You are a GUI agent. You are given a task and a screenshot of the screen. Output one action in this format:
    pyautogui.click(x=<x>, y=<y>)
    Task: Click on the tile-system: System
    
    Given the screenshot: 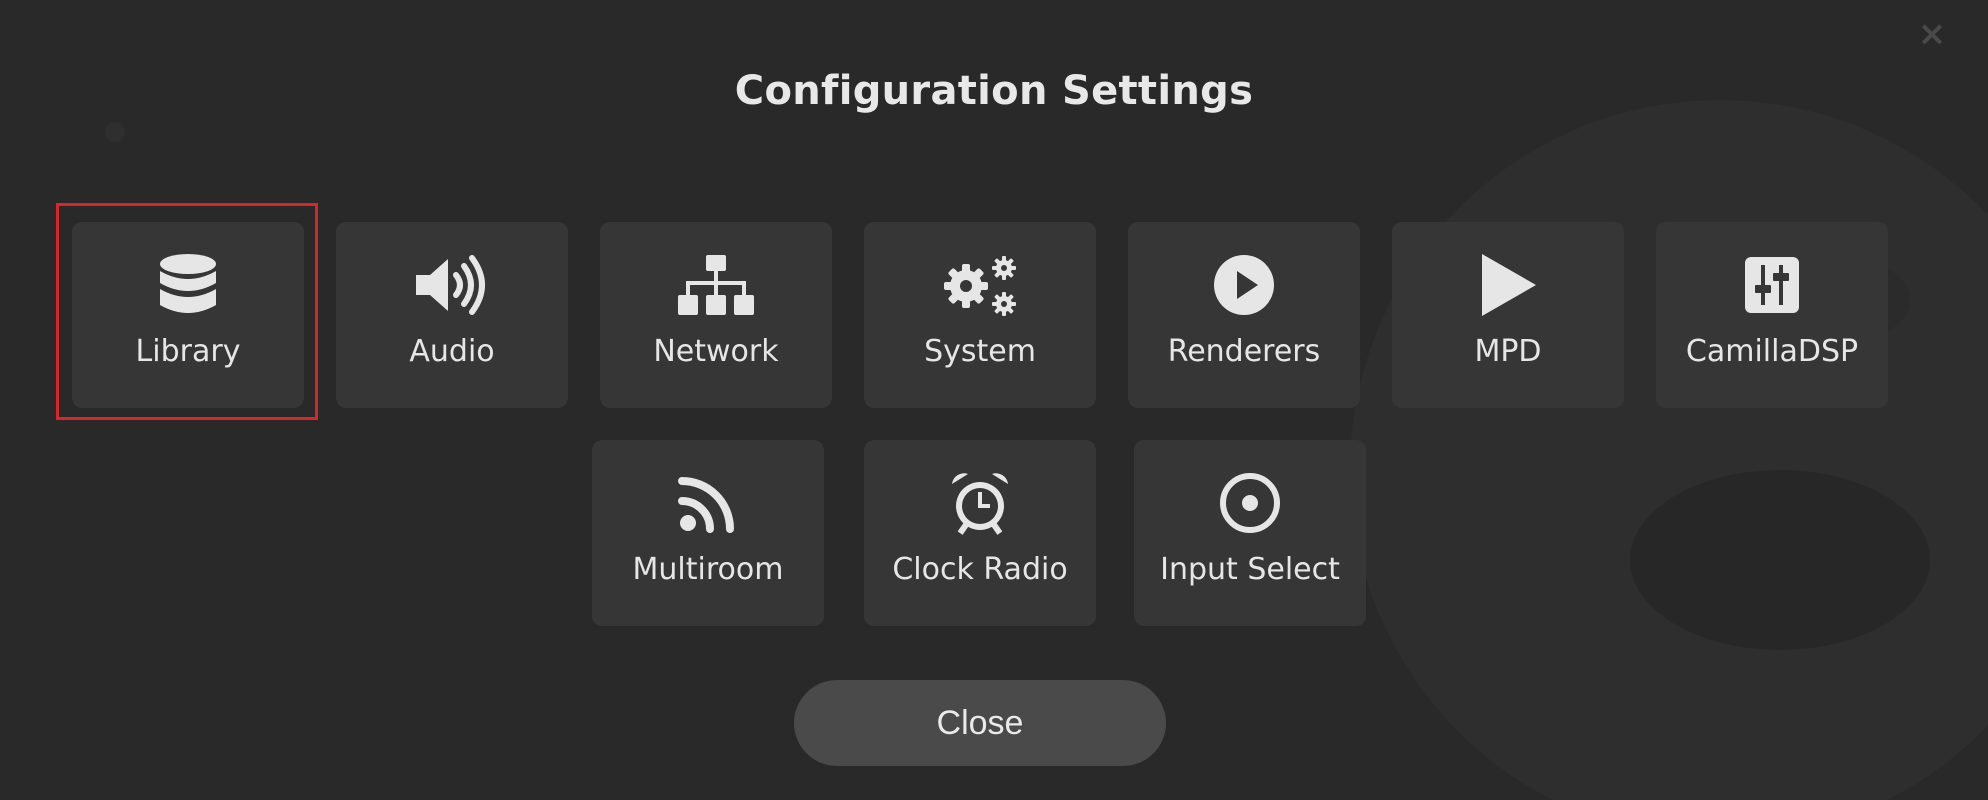 What is the action you would take?
    pyautogui.click(x=980, y=315)
    